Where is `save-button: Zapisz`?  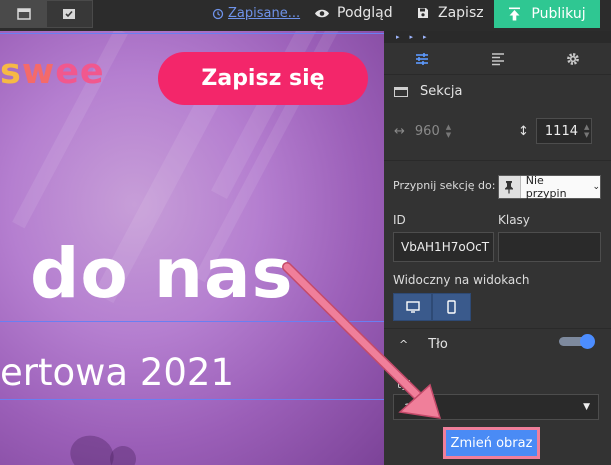 save-button: Zapisz is located at coordinates (450, 13).